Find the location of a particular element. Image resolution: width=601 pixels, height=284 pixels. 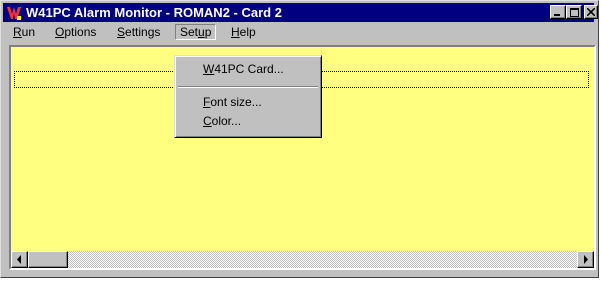

minimize-button is located at coordinates (558, 12).